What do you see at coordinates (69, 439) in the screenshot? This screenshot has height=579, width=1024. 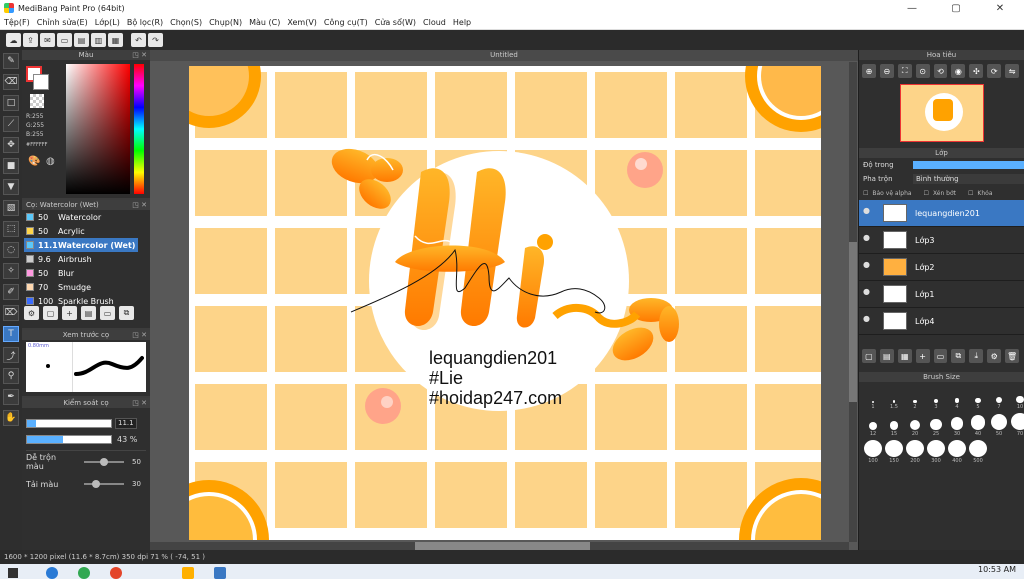 I see `brush-opacity-slider` at bounding box center [69, 439].